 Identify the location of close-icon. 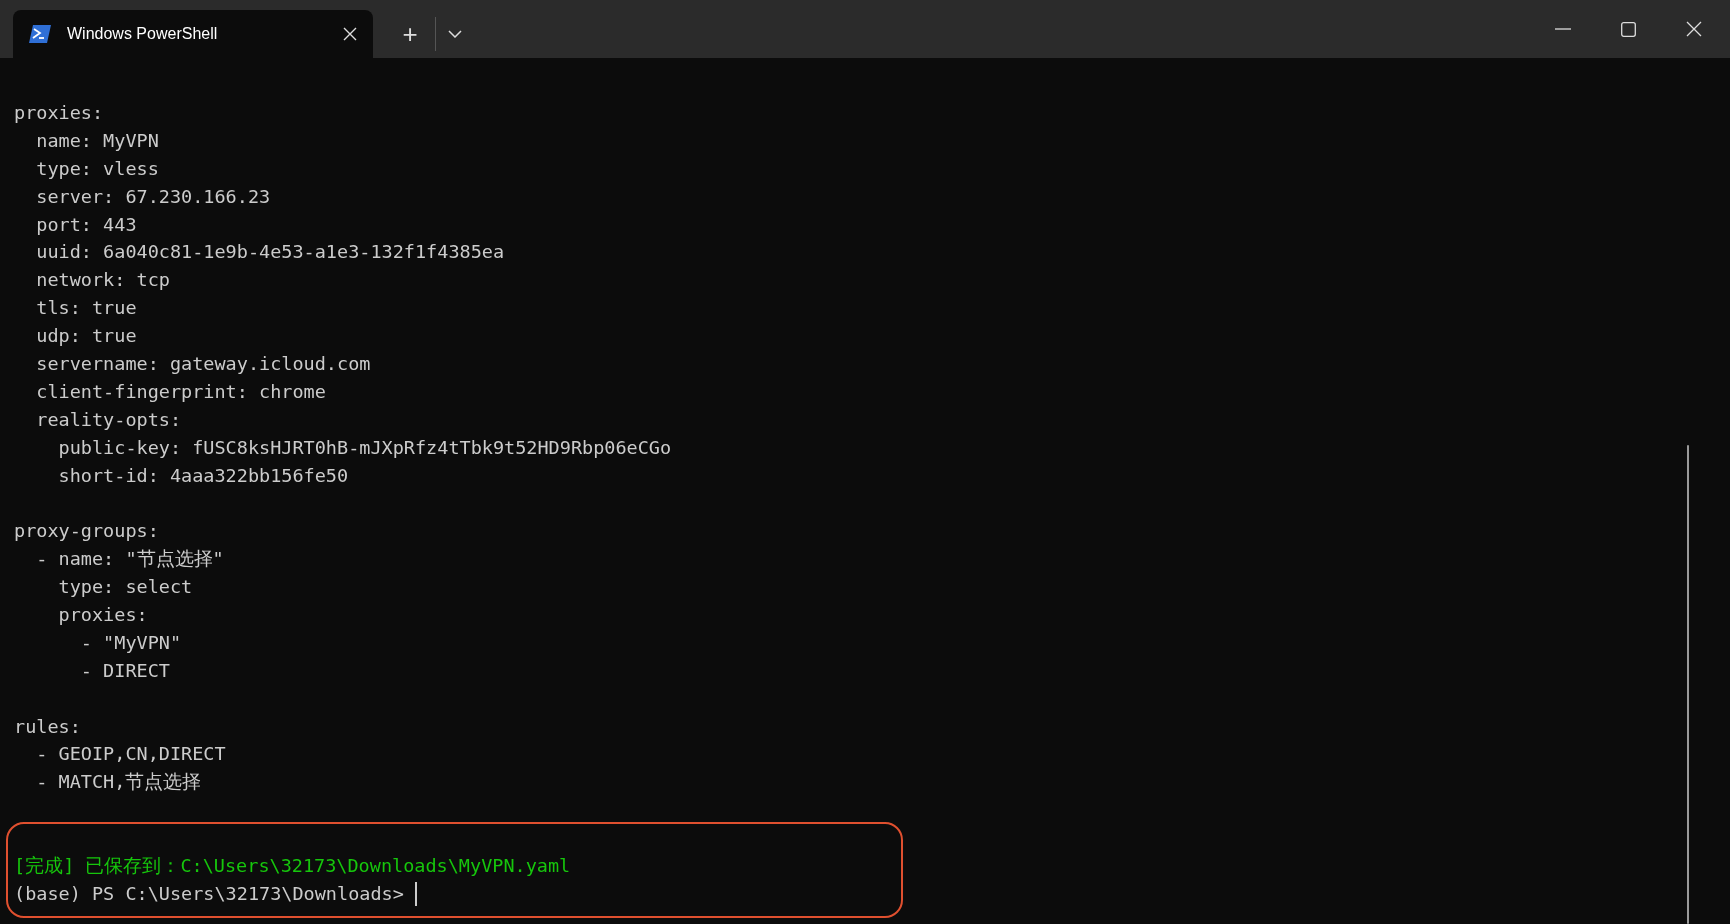
(1694, 29).